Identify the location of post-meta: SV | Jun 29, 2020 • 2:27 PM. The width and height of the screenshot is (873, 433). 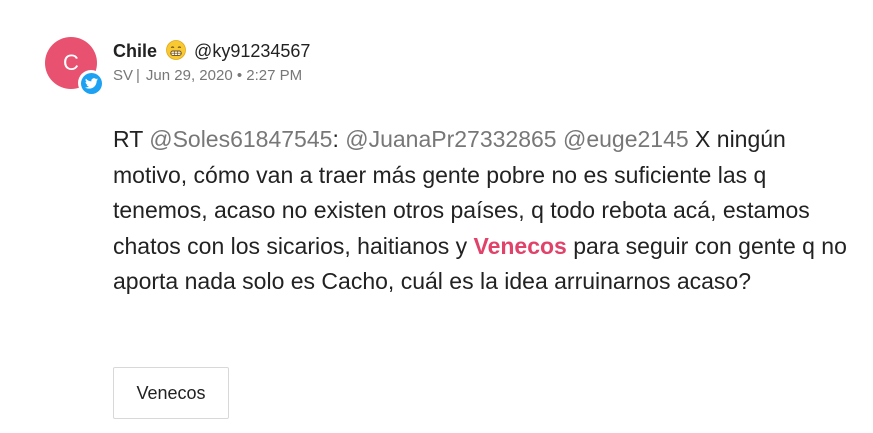
(207, 75).